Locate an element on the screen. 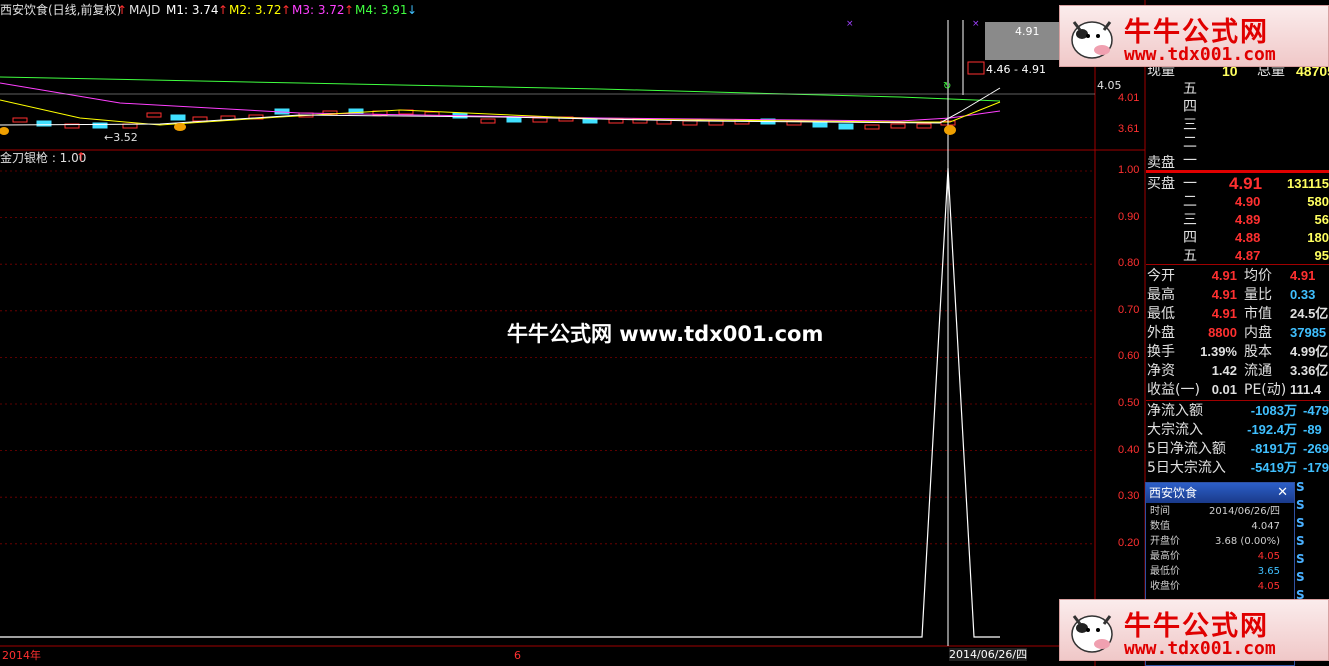 The image size is (1329, 666). stat-key: PE(动) is located at coordinates (1265, 390).